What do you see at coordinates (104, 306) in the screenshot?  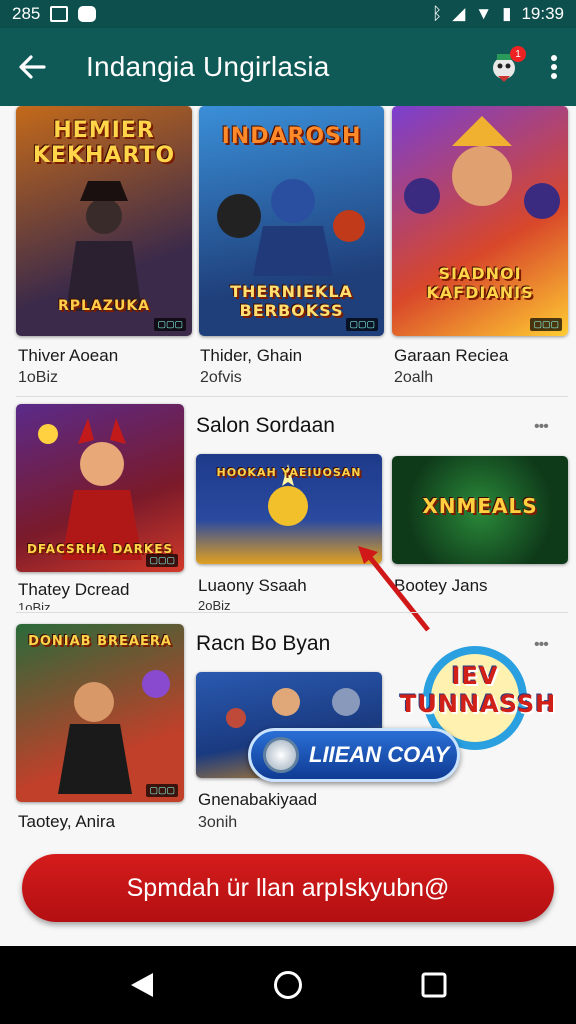 I see `art-title-bottom: RPLAZUKA` at bounding box center [104, 306].